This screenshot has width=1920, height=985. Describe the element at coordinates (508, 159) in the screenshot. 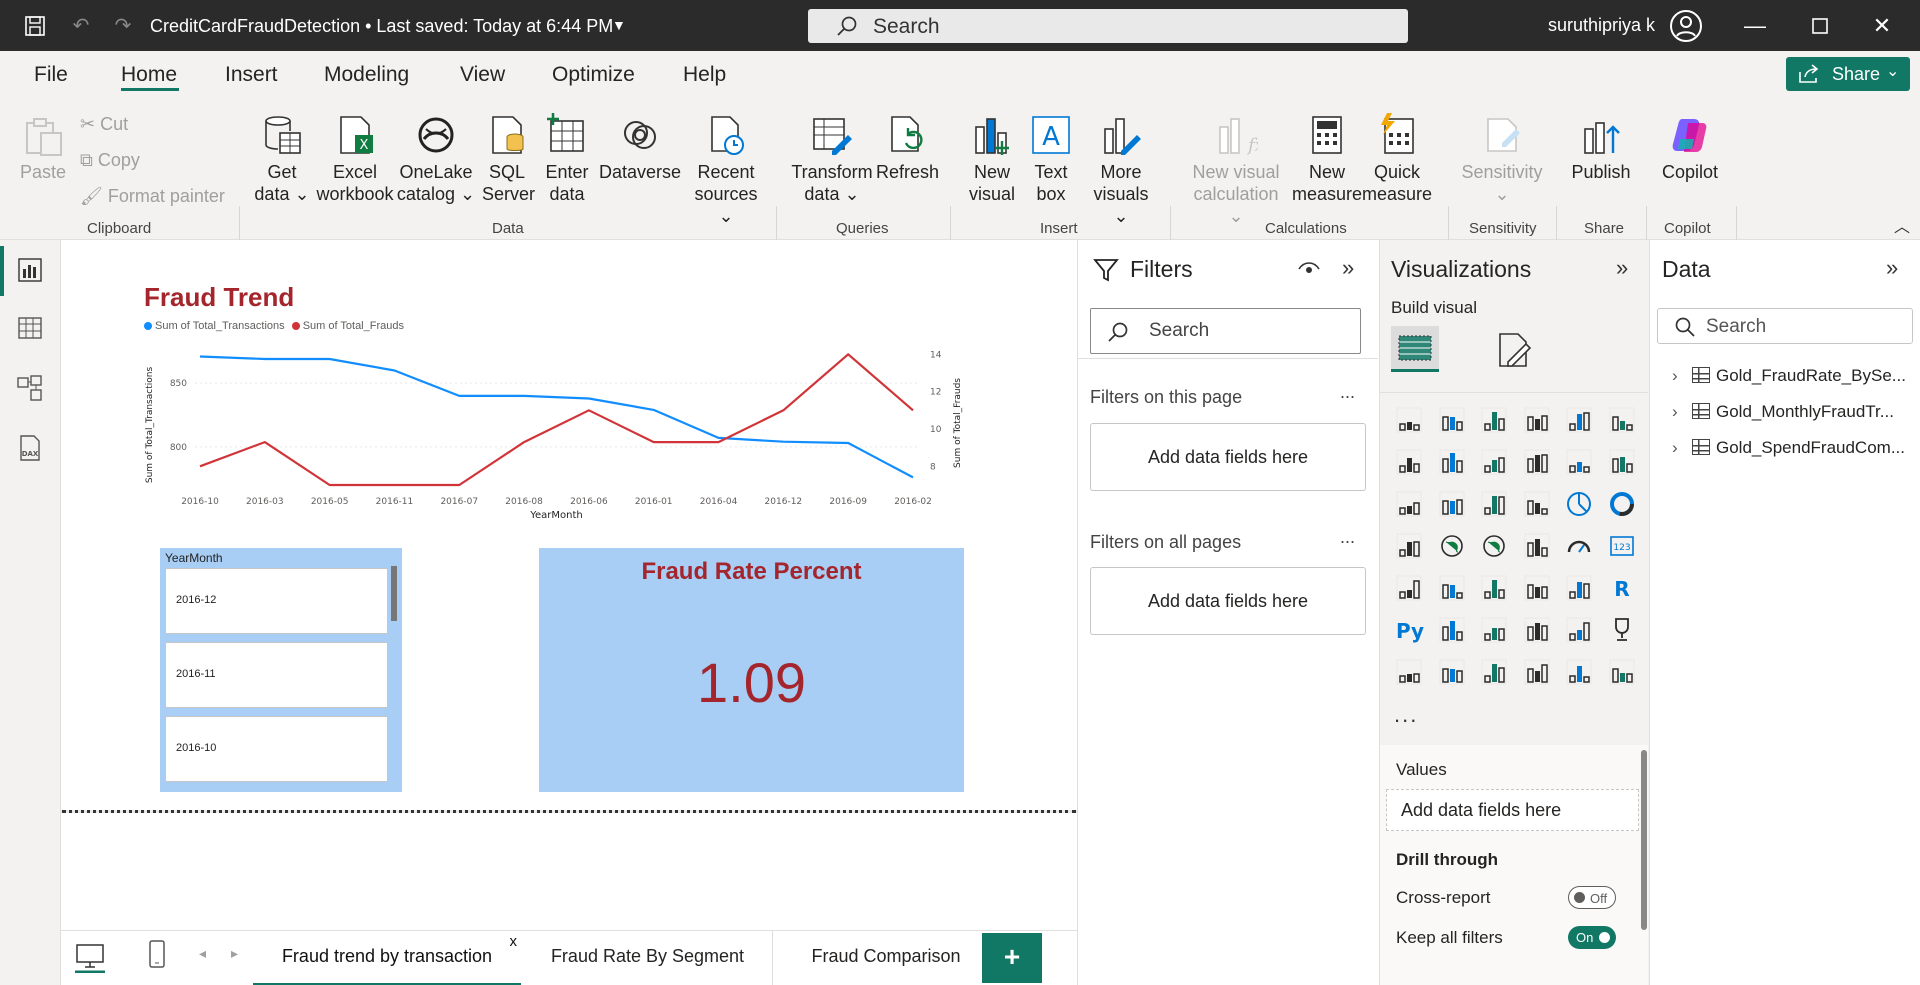

I see `sql-server-button: SQL Server` at that location.